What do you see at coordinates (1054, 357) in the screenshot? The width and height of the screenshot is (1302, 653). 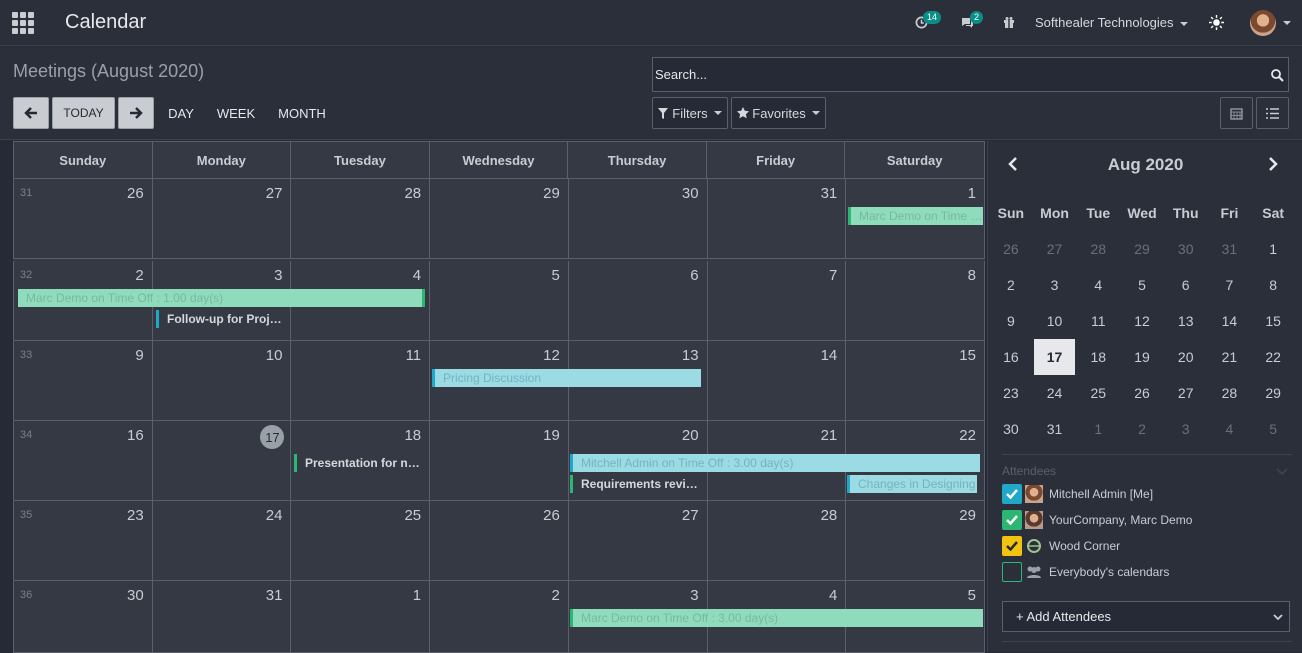 I see `mini-day-selected: 17` at bounding box center [1054, 357].